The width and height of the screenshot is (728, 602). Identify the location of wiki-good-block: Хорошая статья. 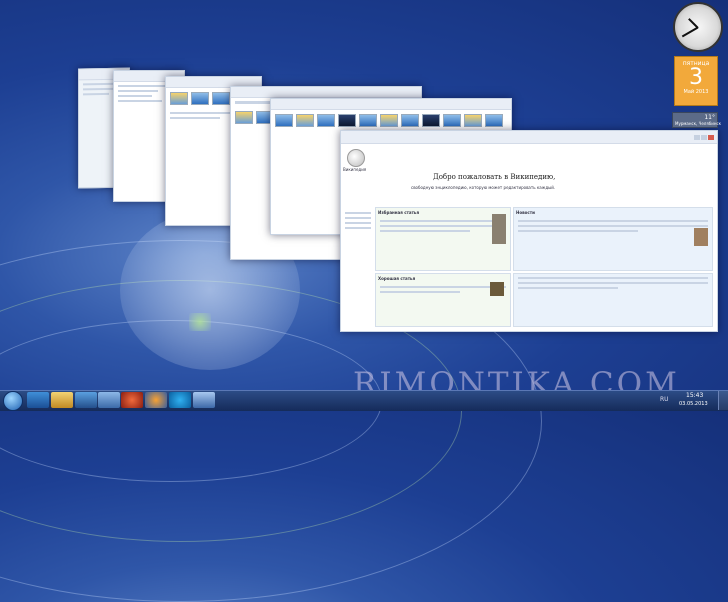
(443, 300).